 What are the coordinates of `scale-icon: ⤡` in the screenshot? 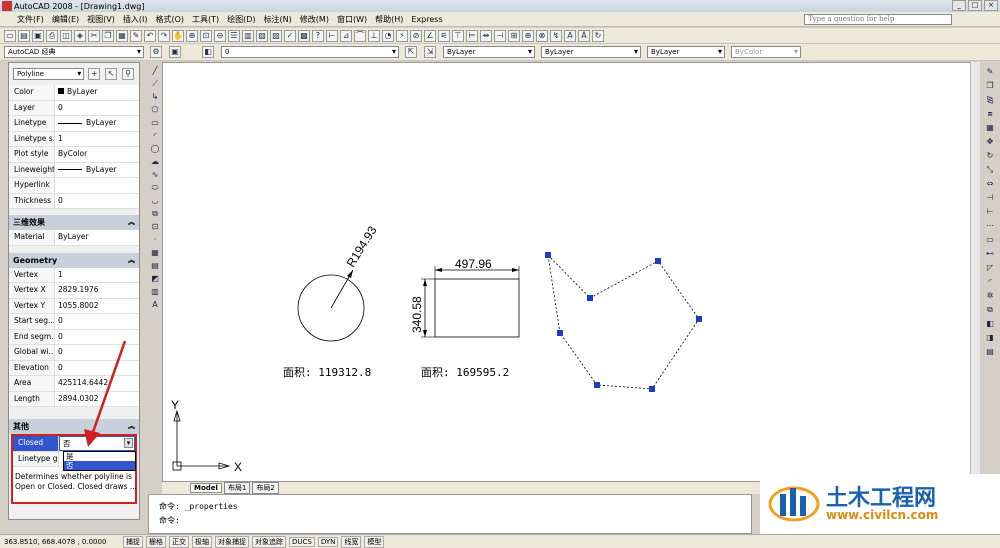 It's located at (990, 170).